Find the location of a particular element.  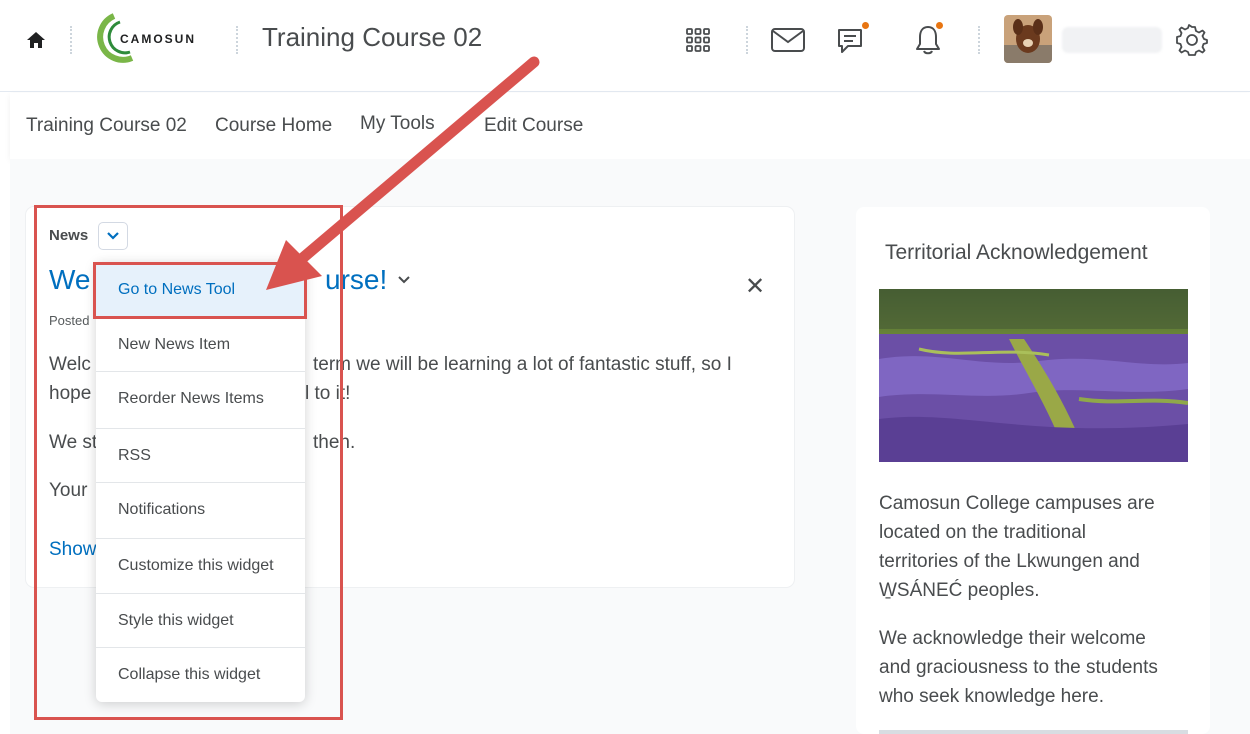

envelope-icon is located at coordinates (788, 40).